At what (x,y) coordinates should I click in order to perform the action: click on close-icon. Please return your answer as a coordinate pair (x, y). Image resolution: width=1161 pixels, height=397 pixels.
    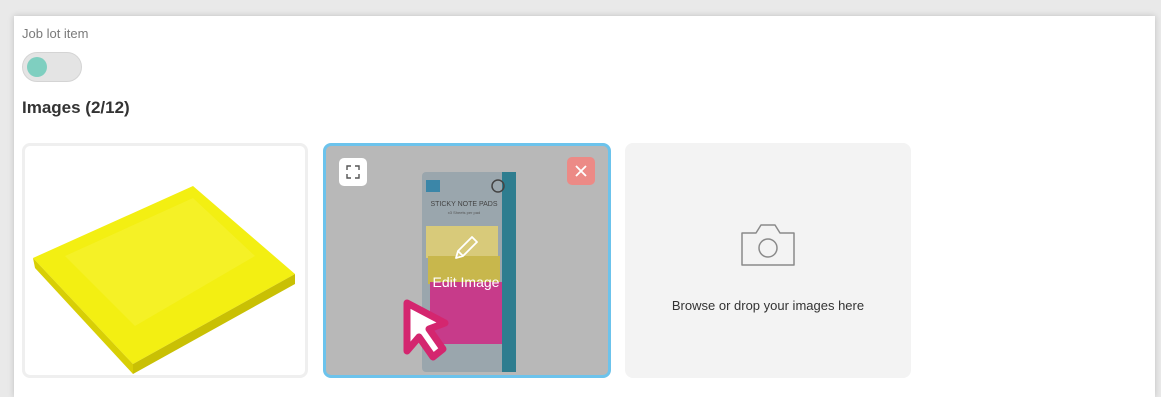
    Looking at the image, I should click on (581, 171).